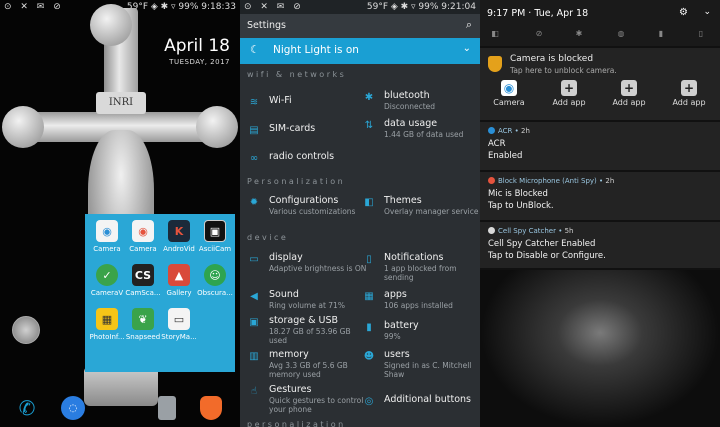 The height and width of the screenshot is (427, 720). I want to click on blurred-wallpaper, so click(600, 348).